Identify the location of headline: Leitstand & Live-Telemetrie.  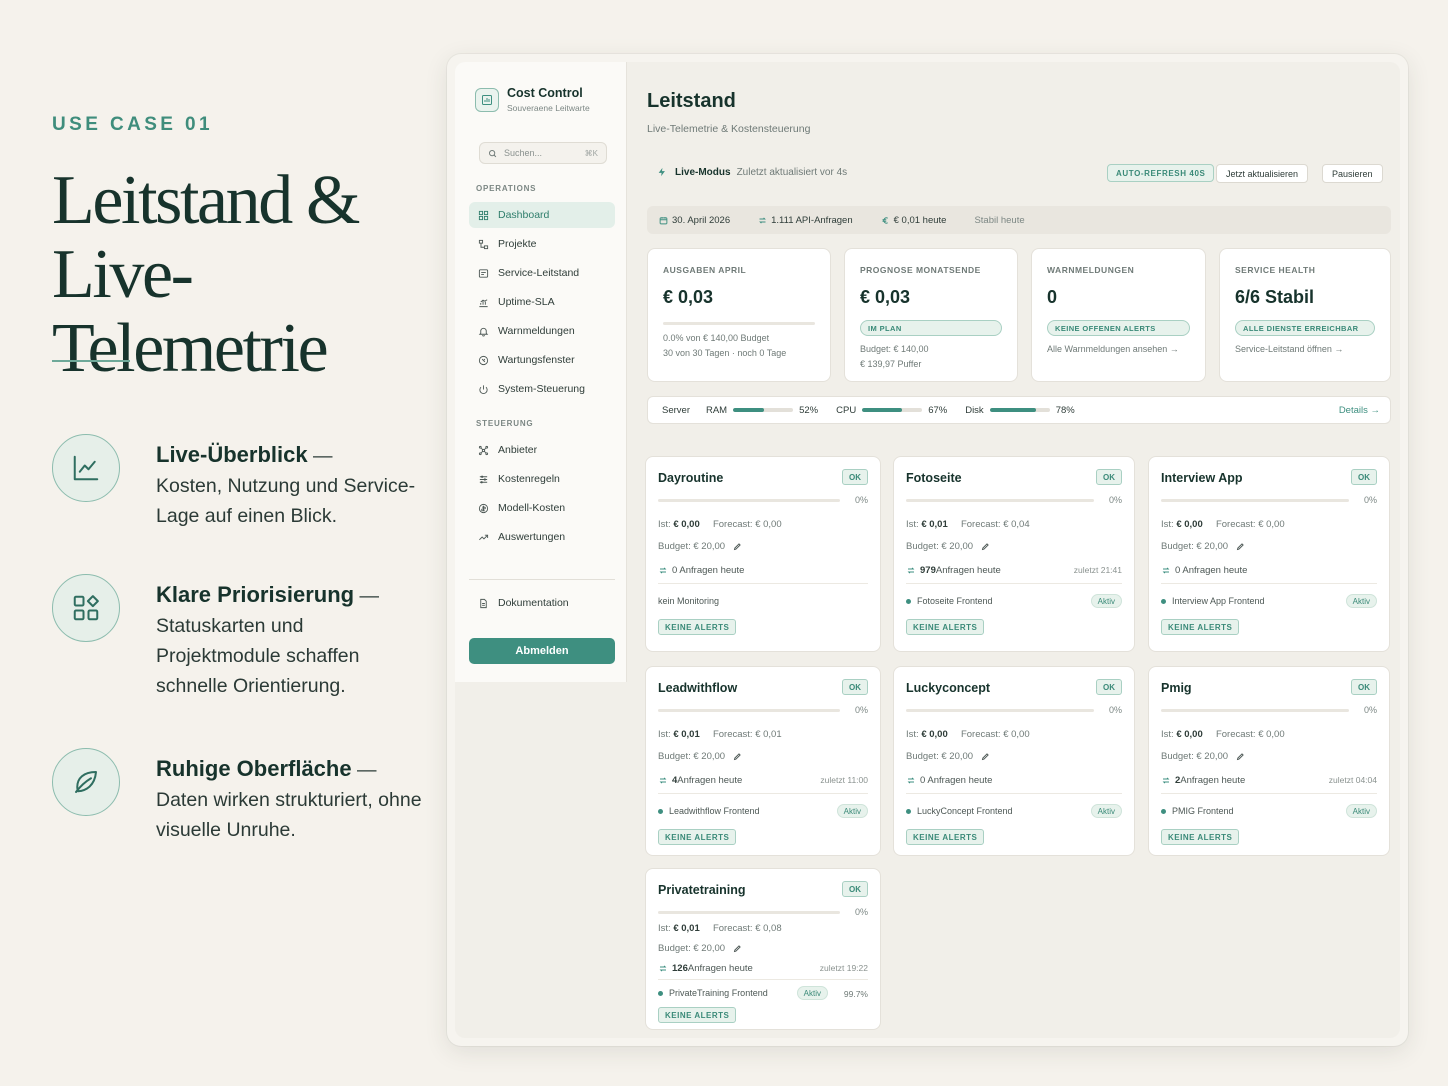
(242, 275).